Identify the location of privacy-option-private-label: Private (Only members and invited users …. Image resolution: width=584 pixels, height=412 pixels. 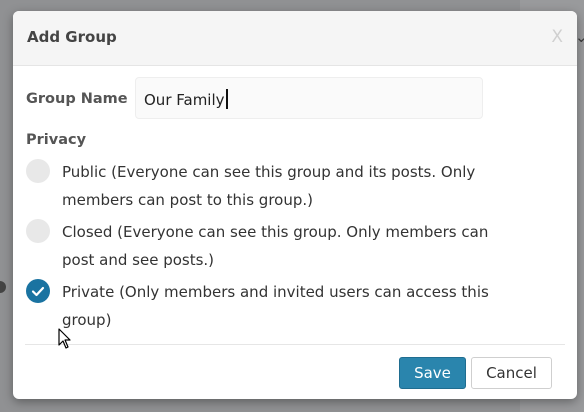
(275, 306).